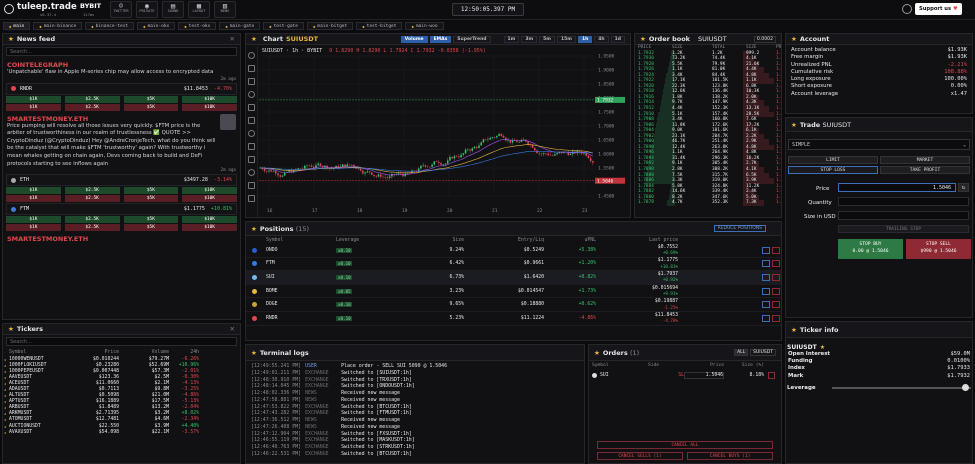  I want to click on ticker-row: ★ AVAXUSDT $54.098 $22.1M -3.57%, so click(121, 432).